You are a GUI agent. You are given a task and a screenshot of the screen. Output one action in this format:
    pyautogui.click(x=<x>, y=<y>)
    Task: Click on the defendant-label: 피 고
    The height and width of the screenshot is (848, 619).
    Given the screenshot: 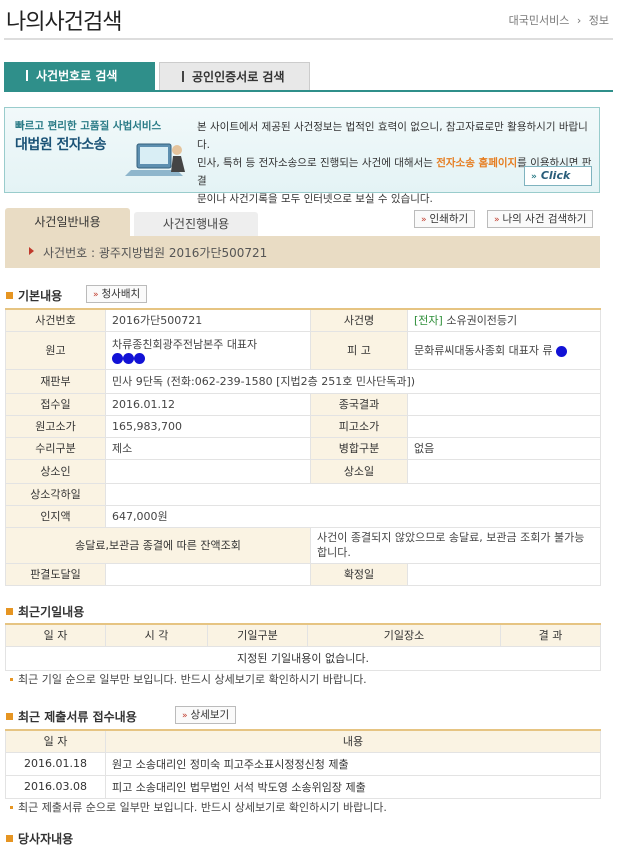 What is the action you would take?
    pyautogui.click(x=359, y=350)
    